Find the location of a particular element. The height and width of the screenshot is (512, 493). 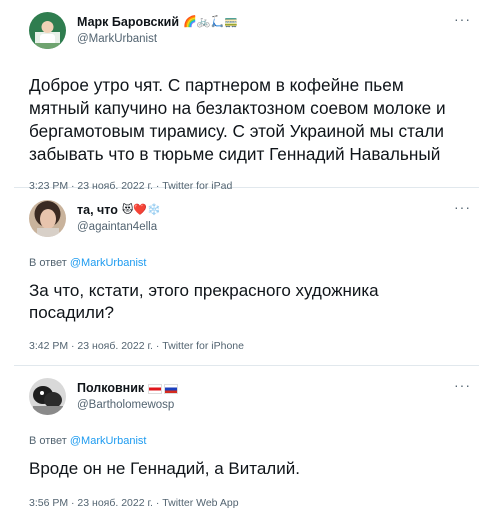

display-name-row: Полковник is located at coordinates (128, 388).